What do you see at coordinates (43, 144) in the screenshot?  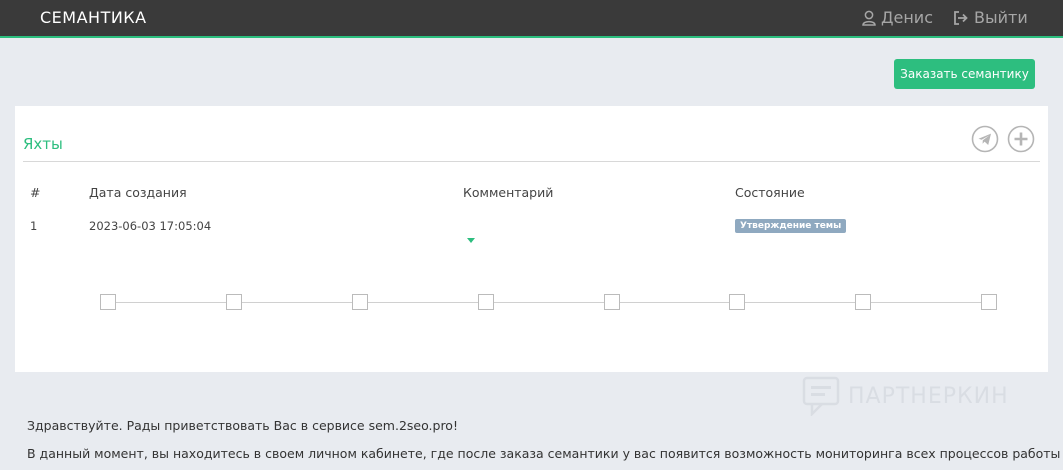 I see `project-title: Яхты` at bounding box center [43, 144].